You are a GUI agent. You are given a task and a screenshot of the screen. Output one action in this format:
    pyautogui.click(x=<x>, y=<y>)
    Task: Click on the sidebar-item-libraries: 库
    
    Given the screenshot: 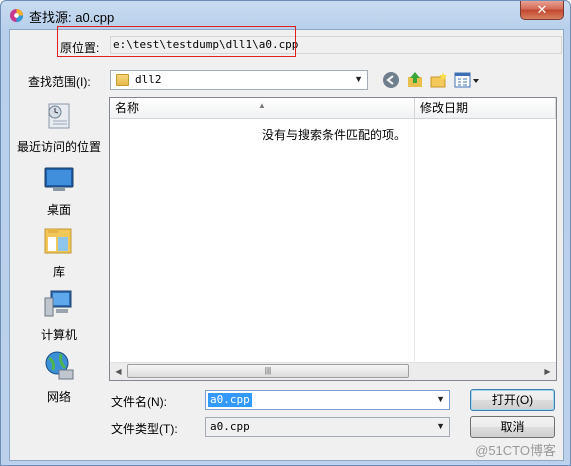 What is the action you would take?
    pyautogui.click(x=59, y=252)
    